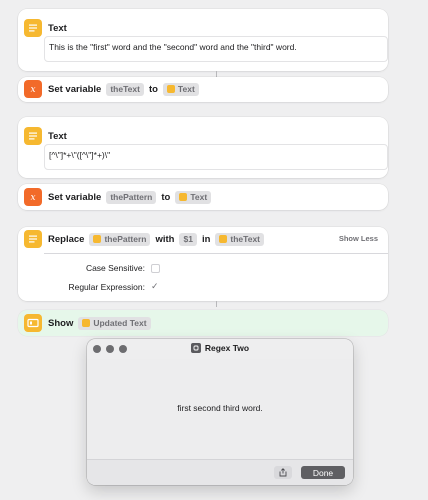 The image size is (428, 500). What do you see at coordinates (216, 304) in the screenshot?
I see `connector-line` at bounding box center [216, 304].